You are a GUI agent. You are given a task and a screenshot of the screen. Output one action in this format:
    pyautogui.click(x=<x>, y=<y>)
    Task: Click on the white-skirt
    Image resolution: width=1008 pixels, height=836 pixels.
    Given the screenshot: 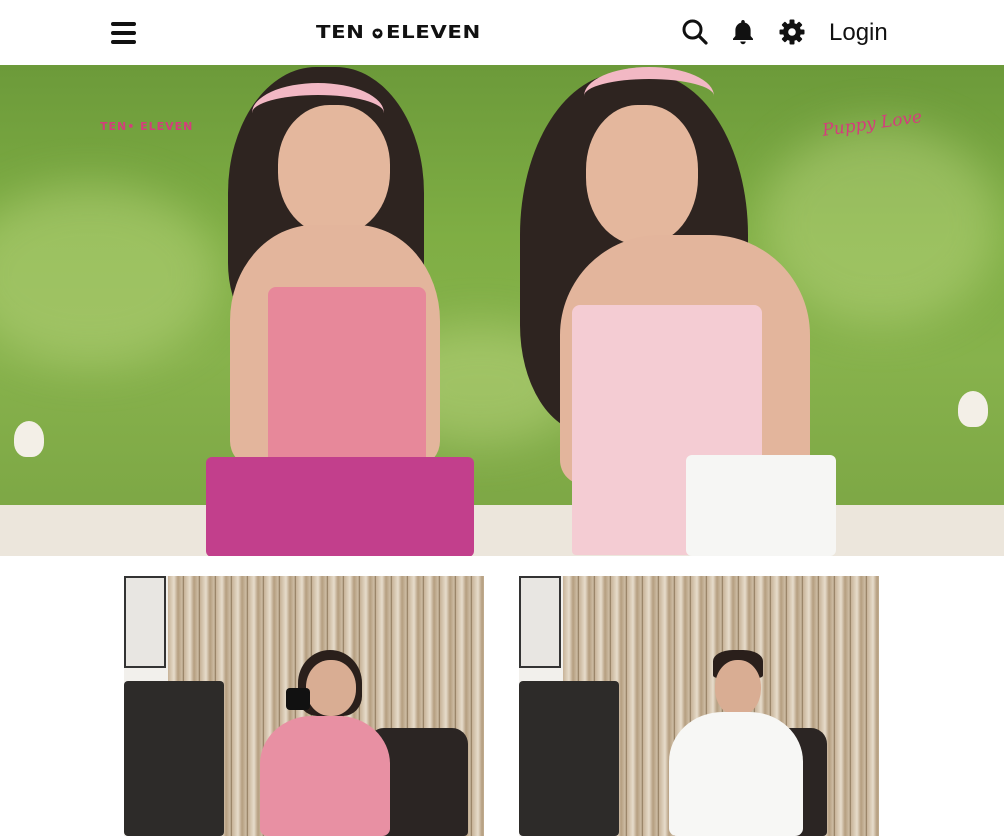 What is the action you would take?
    pyautogui.click(x=761, y=505)
    